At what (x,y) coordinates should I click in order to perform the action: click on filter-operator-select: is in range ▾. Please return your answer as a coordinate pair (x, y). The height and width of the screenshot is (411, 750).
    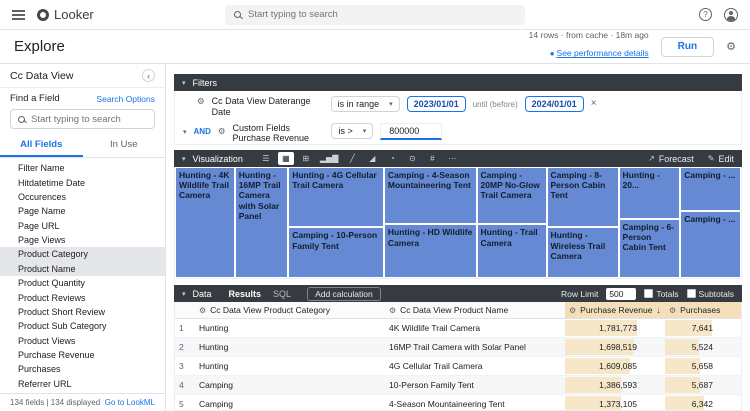
    Looking at the image, I should click on (365, 104).